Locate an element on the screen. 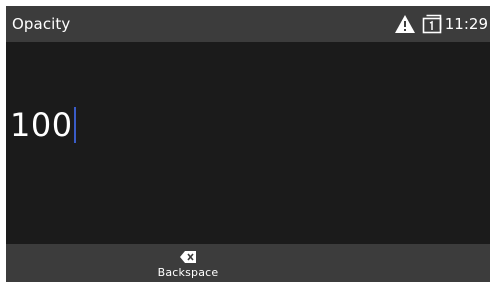  softkey-bar: Backspace is located at coordinates (248, 263).